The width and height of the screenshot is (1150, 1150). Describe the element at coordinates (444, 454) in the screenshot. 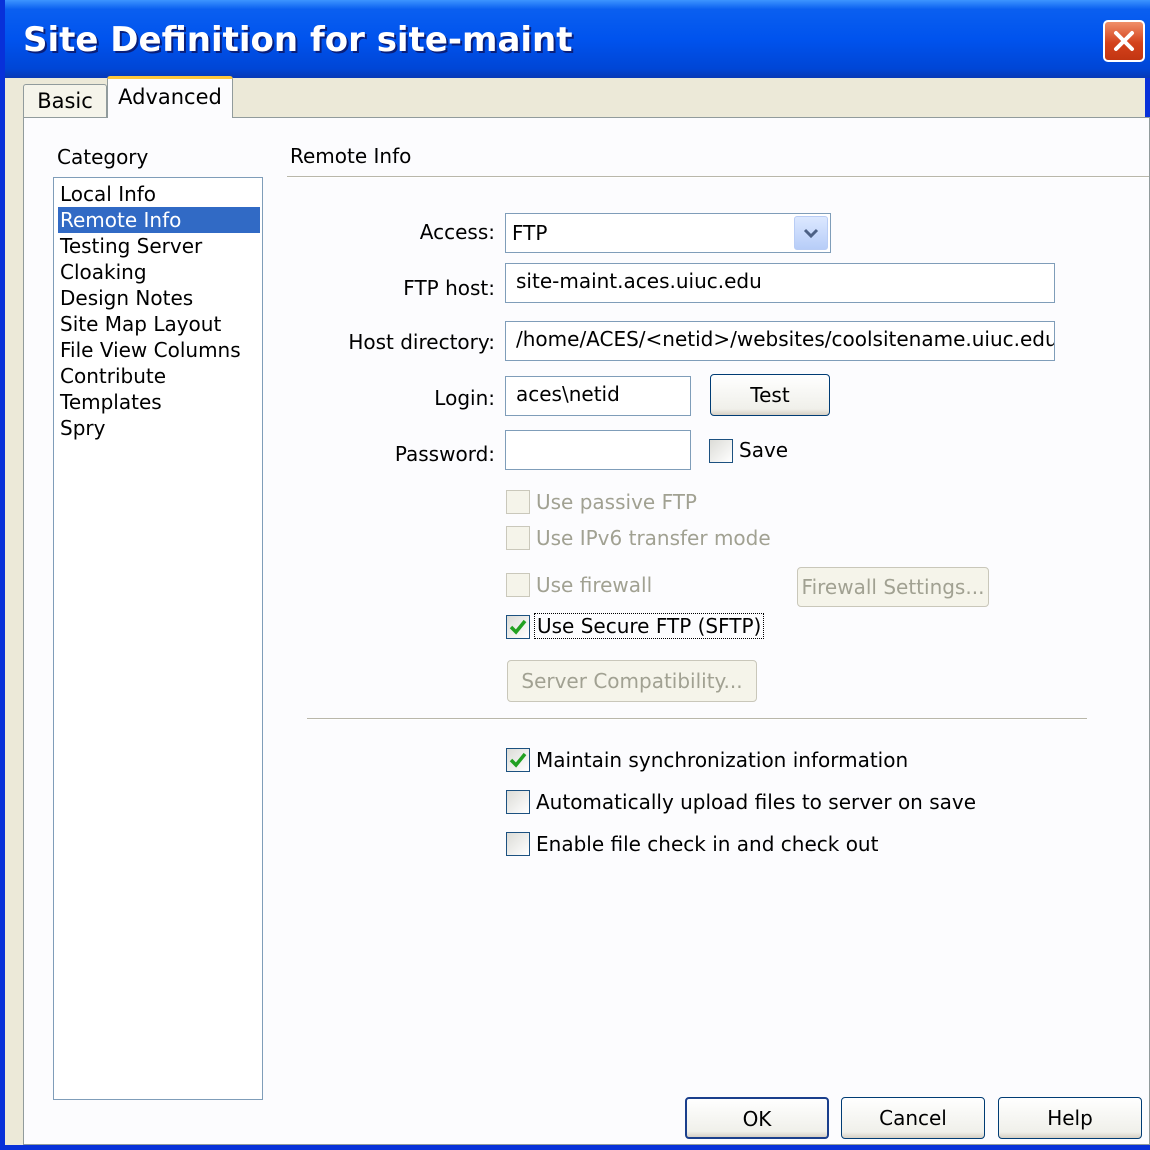

I see `password-label: Password:` at that location.